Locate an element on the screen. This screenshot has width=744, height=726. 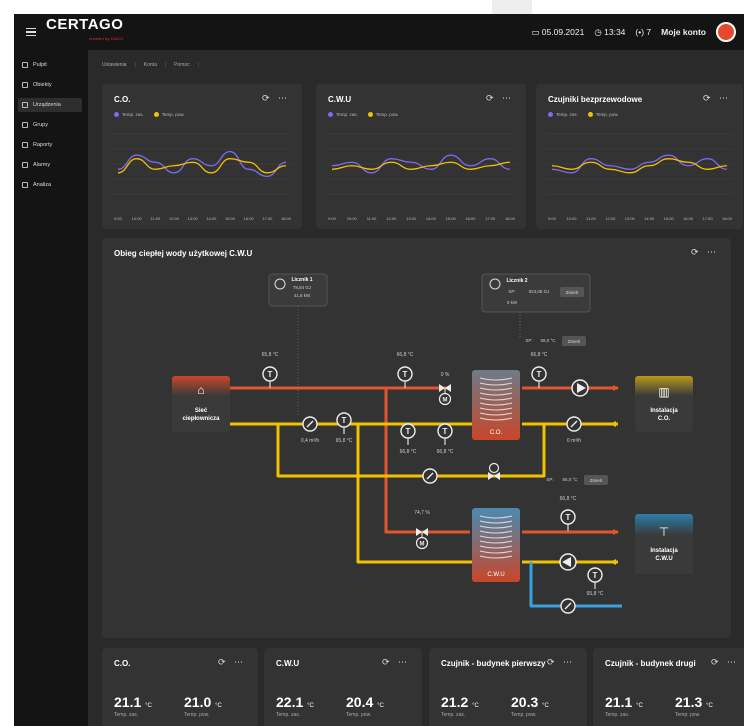
device-icon is located at coordinates (25, 105).